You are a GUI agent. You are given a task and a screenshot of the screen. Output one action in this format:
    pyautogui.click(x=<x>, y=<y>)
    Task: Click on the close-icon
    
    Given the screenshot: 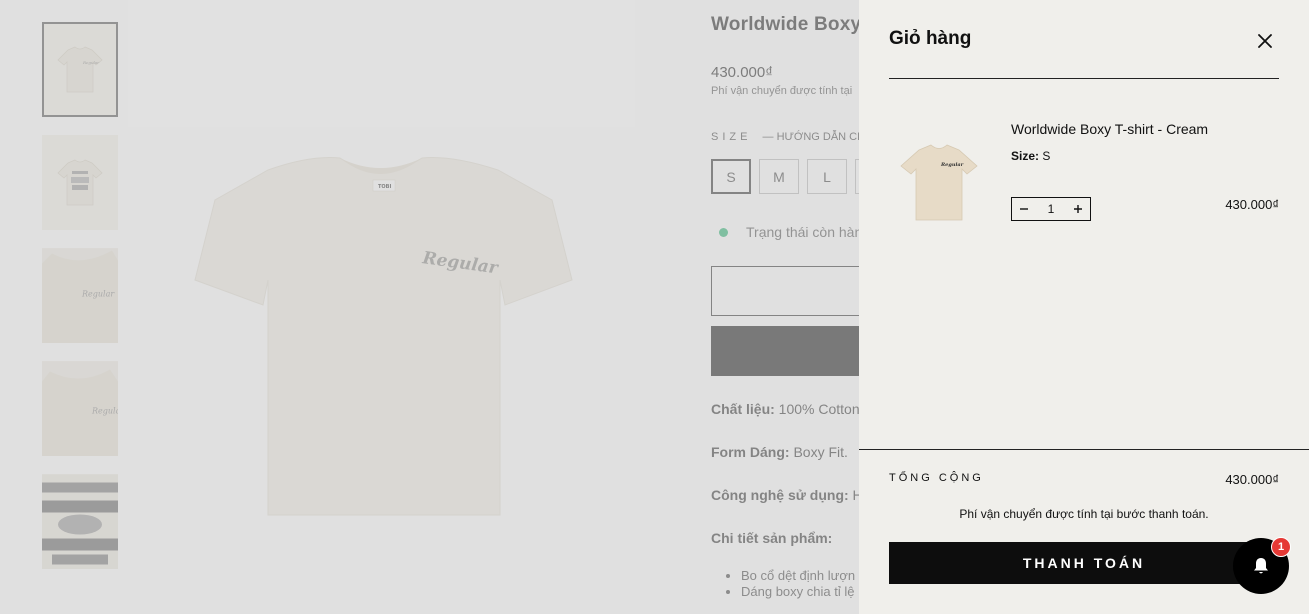 What is the action you would take?
    pyautogui.click(x=1265, y=41)
    